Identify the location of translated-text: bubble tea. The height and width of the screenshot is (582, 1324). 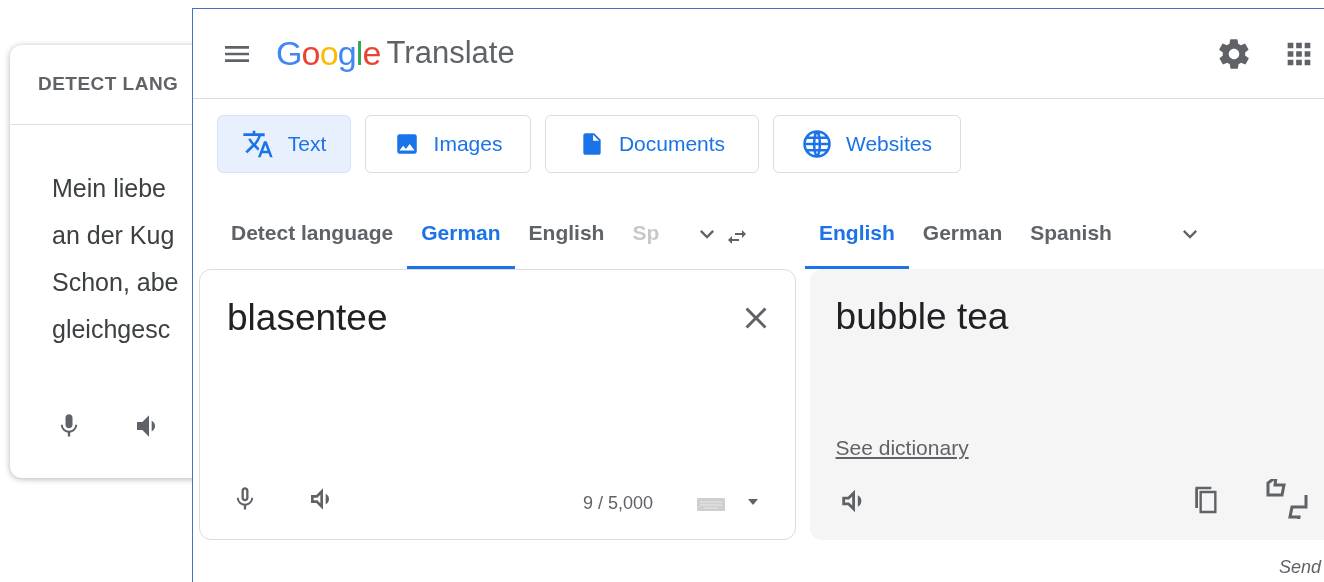
(922, 317).